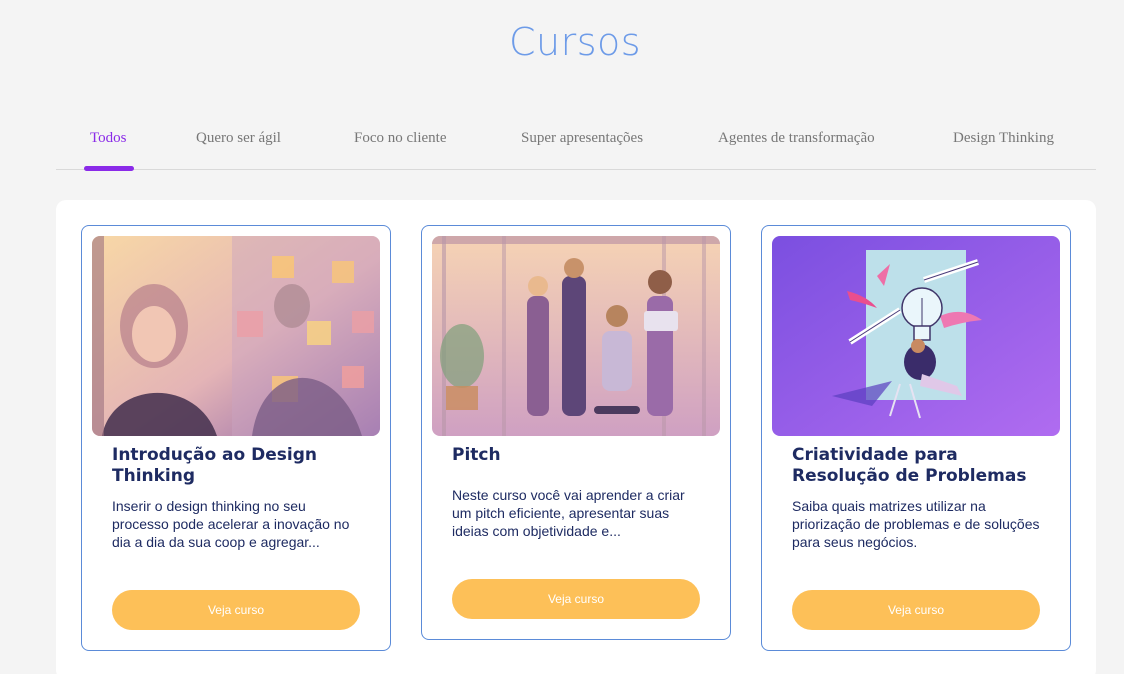 The width and height of the screenshot is (1124, 674). I want to click on page-title: Cursos, so click(575, 42).